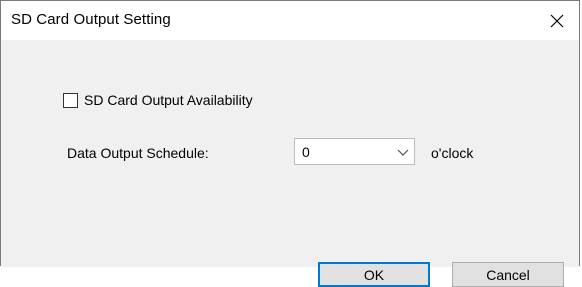 The height and width of the screenshot is (287, 582). Describe the element at coordinates (403, 152) in the screenshot. I see `chevron-down-icon` at that location.